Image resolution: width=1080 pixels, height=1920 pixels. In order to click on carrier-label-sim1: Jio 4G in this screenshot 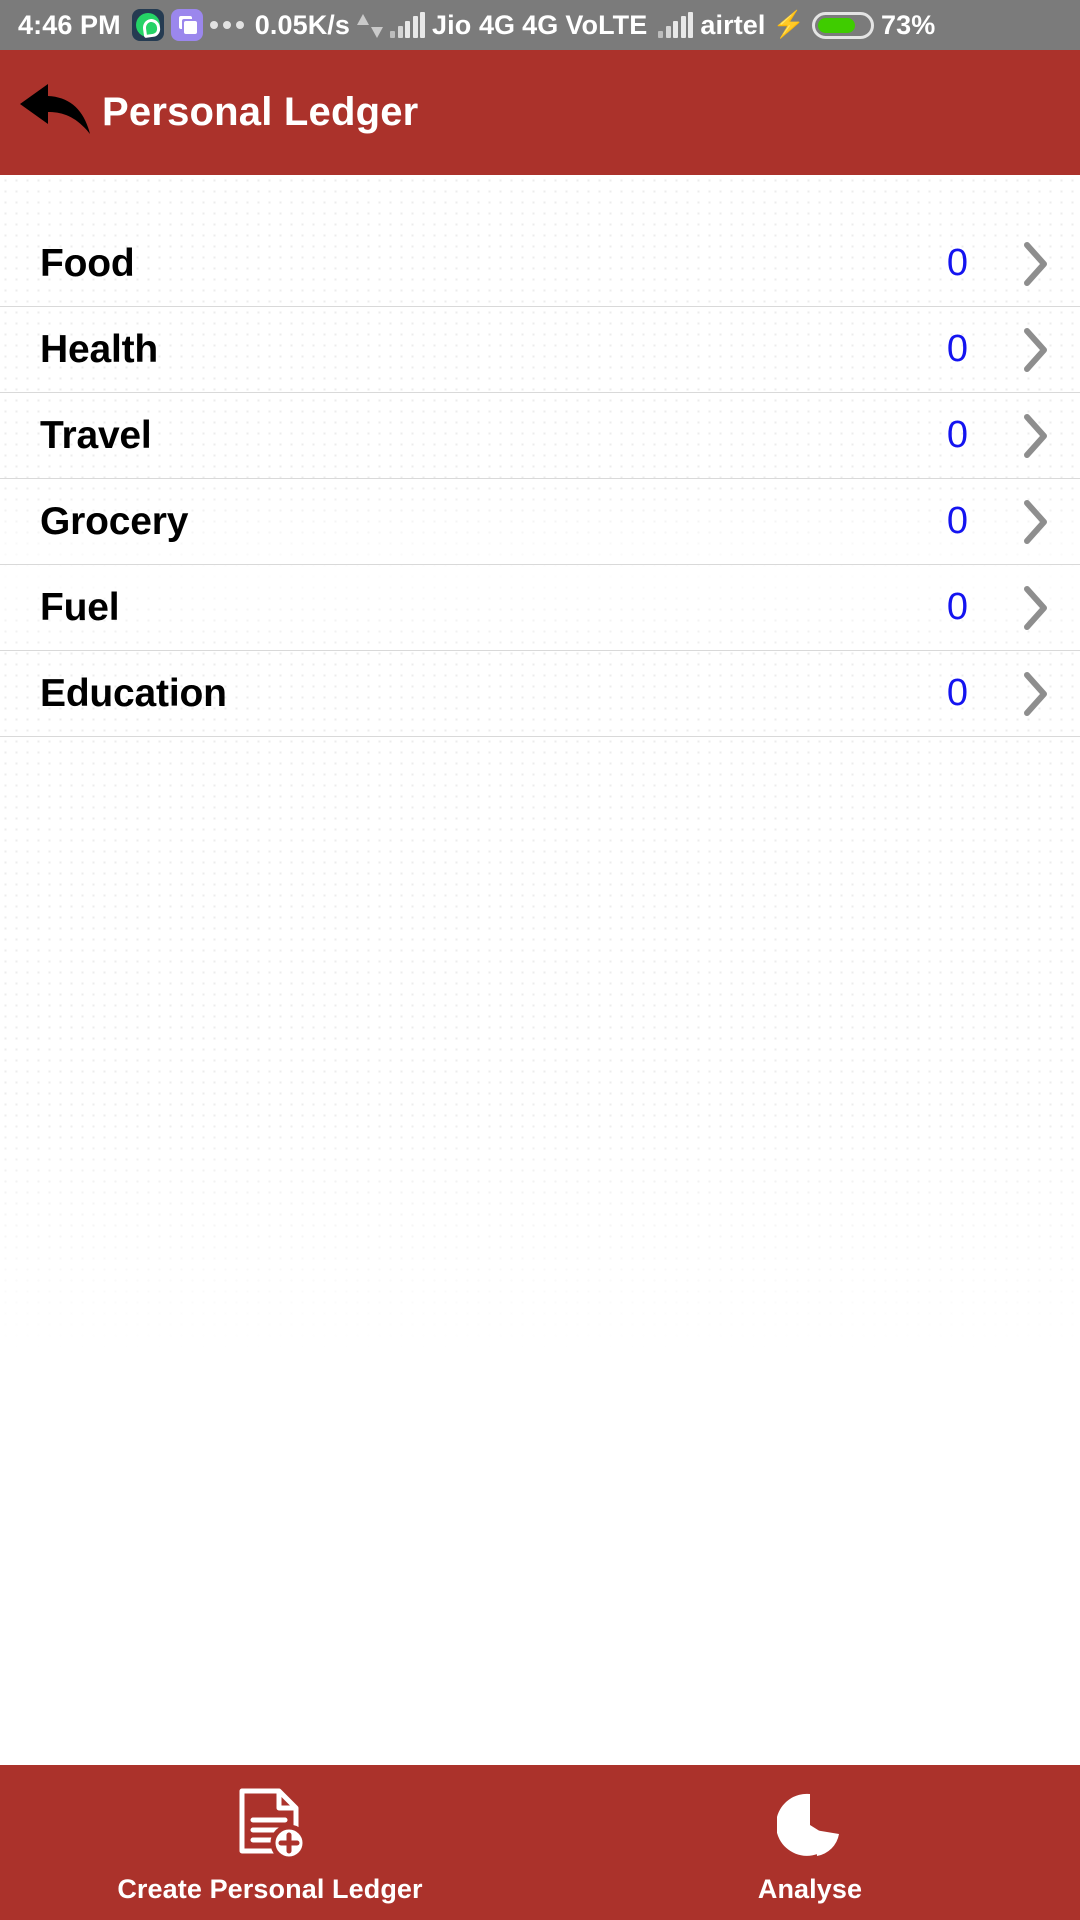, I will do `click(474, 24)`.